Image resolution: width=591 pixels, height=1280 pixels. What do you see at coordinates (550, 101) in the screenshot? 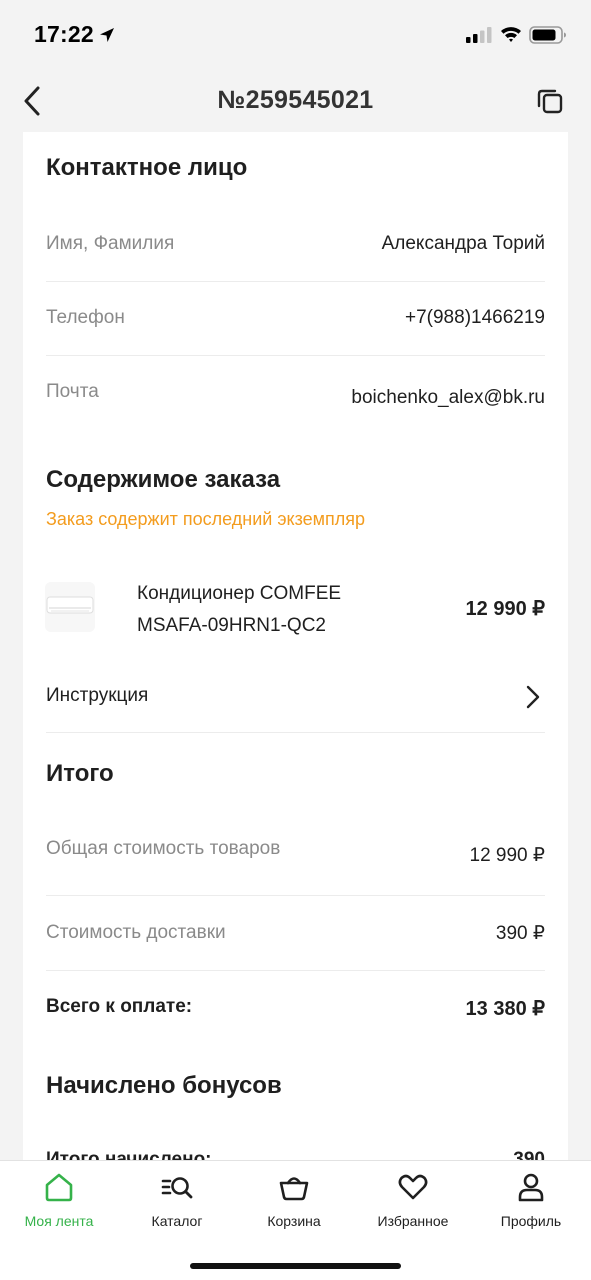
I see `copy-icon` at bounding box center [550, 101].